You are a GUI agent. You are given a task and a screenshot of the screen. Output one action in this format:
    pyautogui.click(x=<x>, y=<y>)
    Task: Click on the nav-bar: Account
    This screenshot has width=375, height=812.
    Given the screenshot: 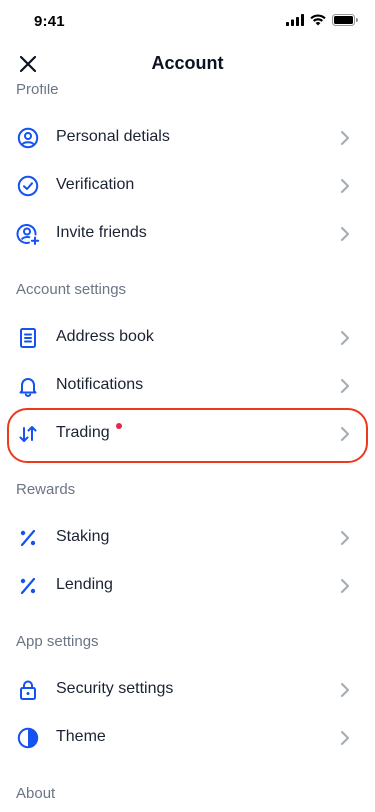 What is the action you would take?
    pyautogui.click(x=187, y=64)
    